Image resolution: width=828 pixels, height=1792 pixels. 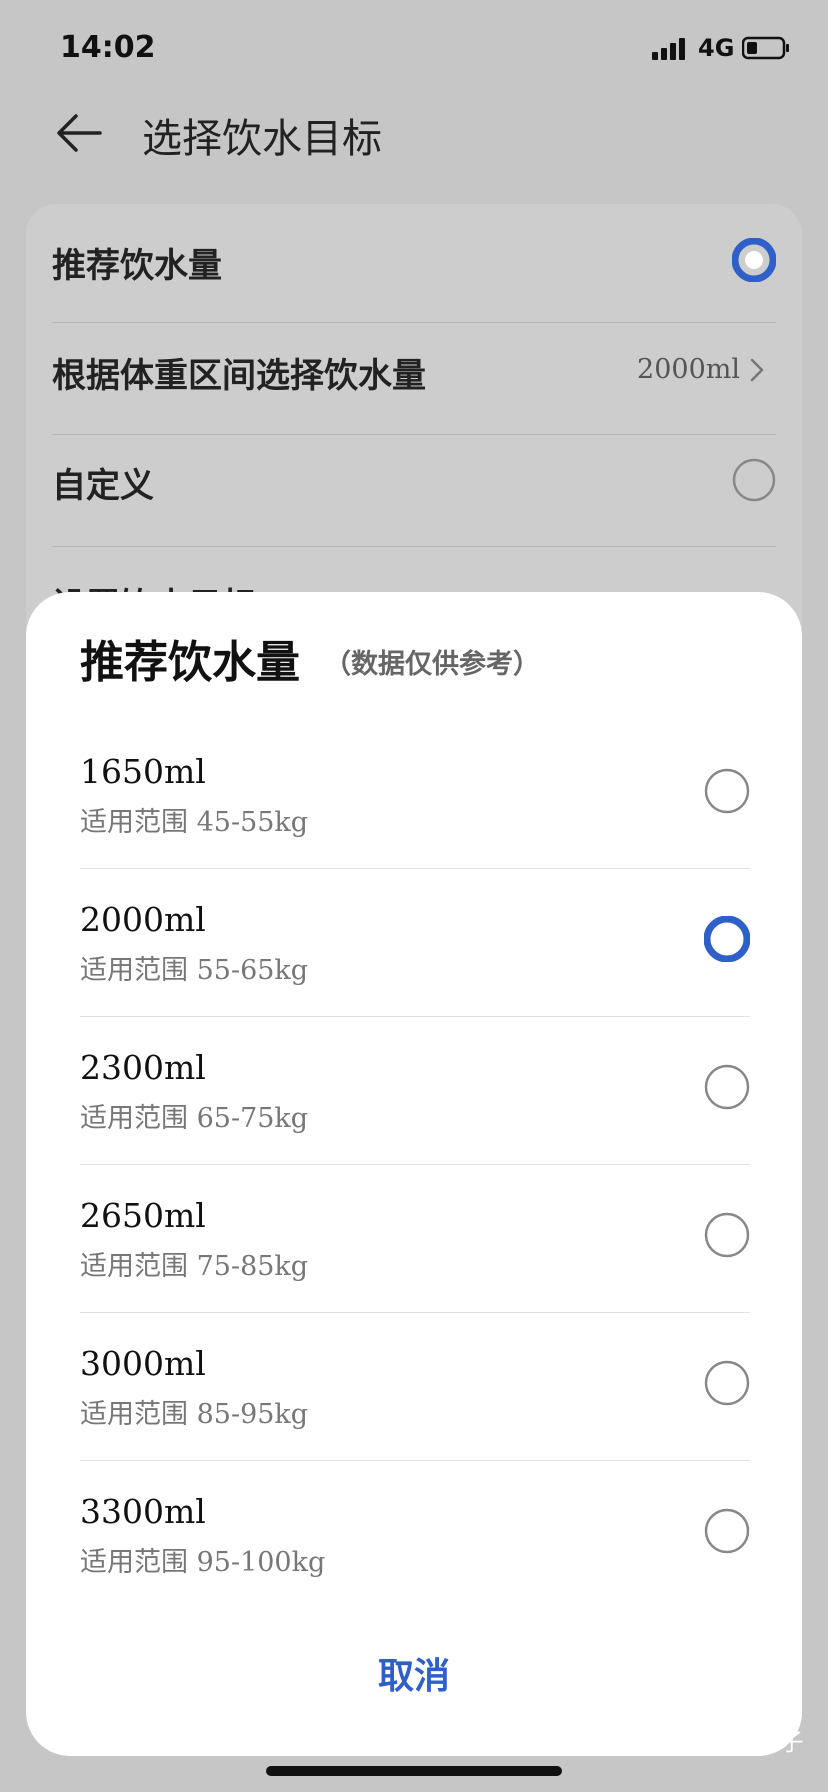 I want to click on chevron-right-icon, so click(x=757, y=370).